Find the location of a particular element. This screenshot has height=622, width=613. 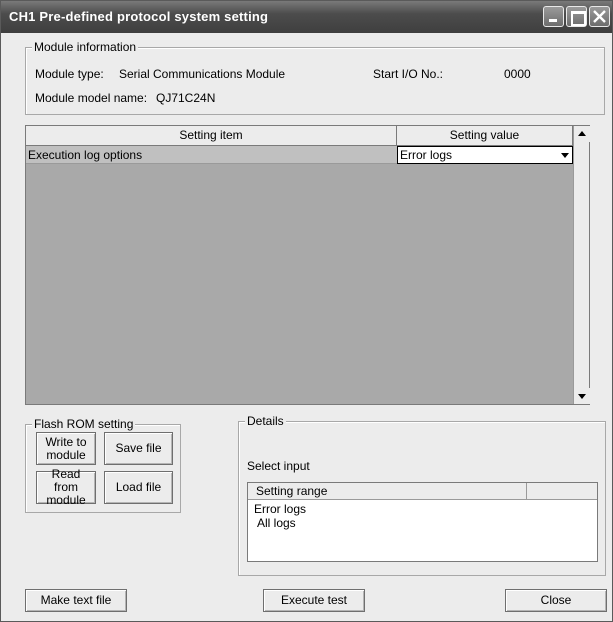

read-from-module-label-2: module is located at coordinates (66, 500).